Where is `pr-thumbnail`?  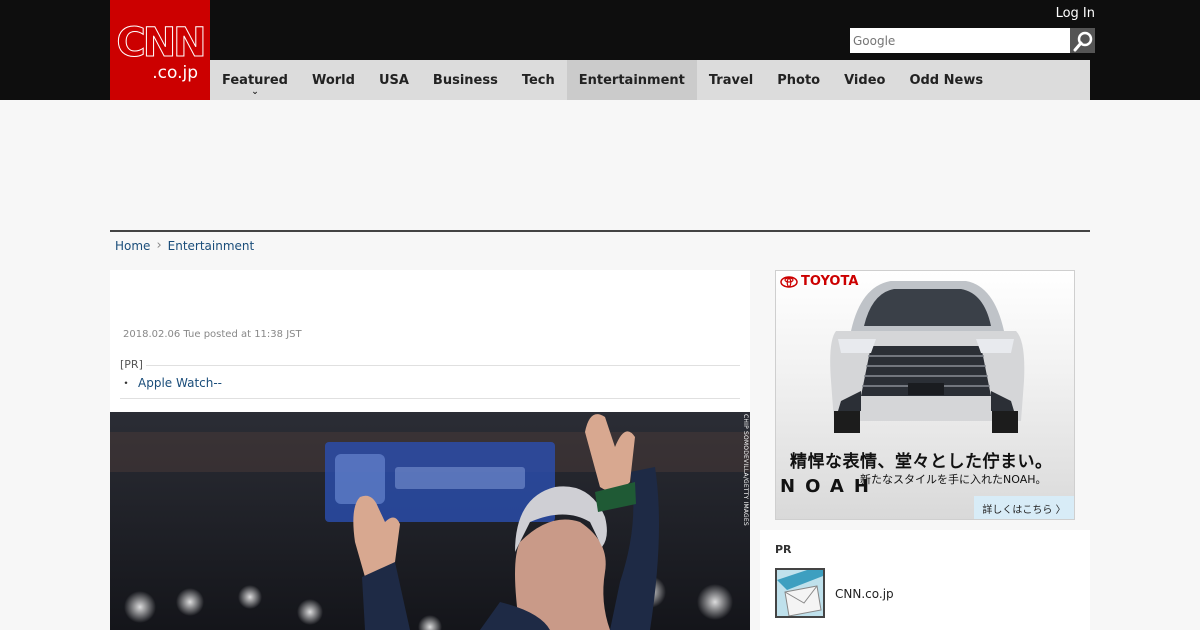 pr-thumbnail is located at coordinates (800, 593).